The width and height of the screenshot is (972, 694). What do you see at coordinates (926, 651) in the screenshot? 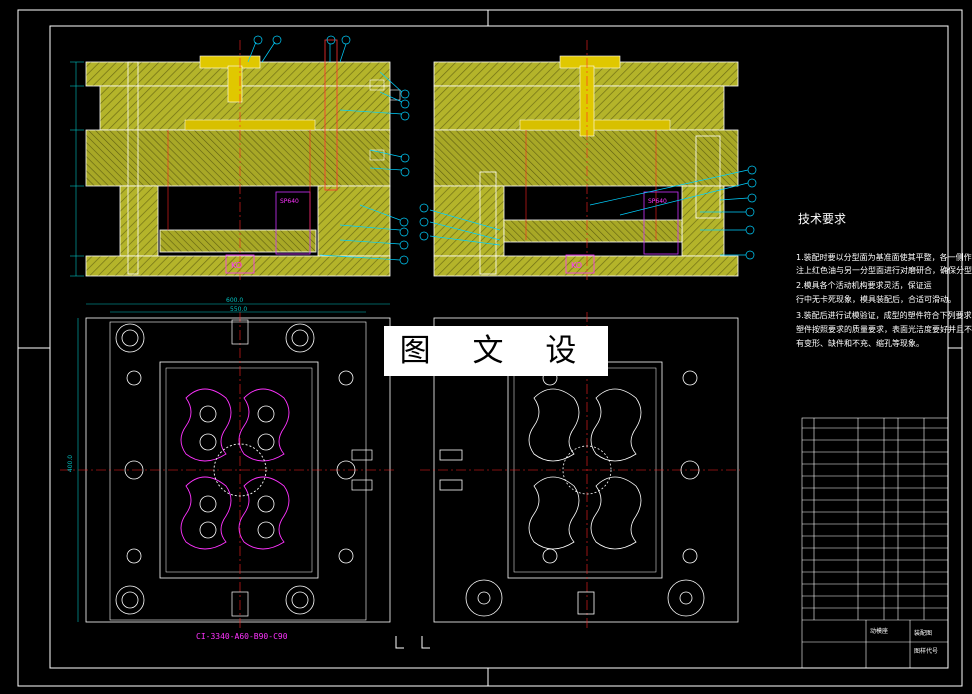
I see `title-block-drawing-number: 图样代号` at bounding box center [926, 651].